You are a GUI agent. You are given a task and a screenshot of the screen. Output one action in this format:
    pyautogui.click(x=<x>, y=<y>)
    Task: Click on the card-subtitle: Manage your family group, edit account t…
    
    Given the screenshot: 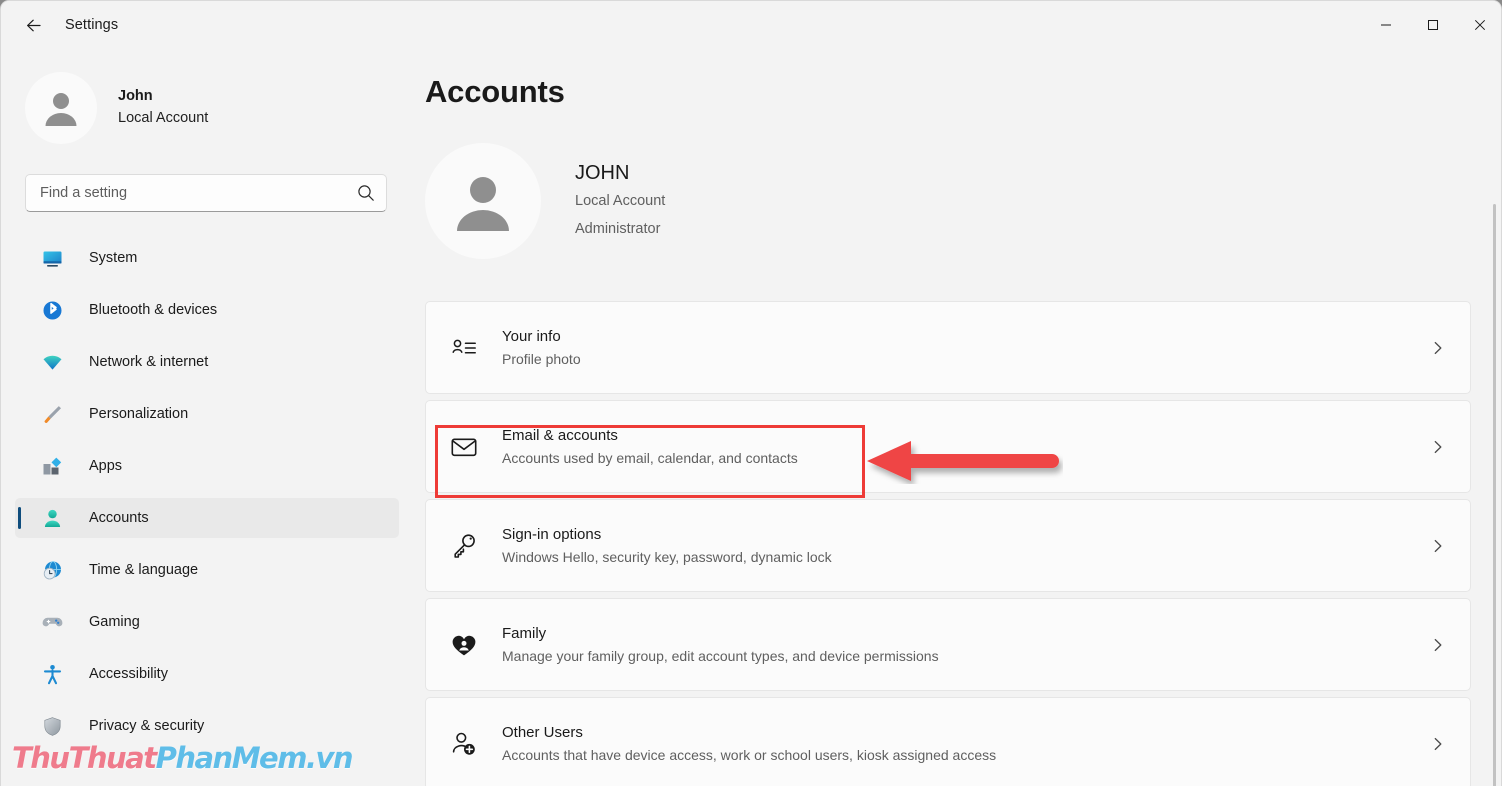 What is the action you would take?
    pyautogui.click(x=720, y=655)
    